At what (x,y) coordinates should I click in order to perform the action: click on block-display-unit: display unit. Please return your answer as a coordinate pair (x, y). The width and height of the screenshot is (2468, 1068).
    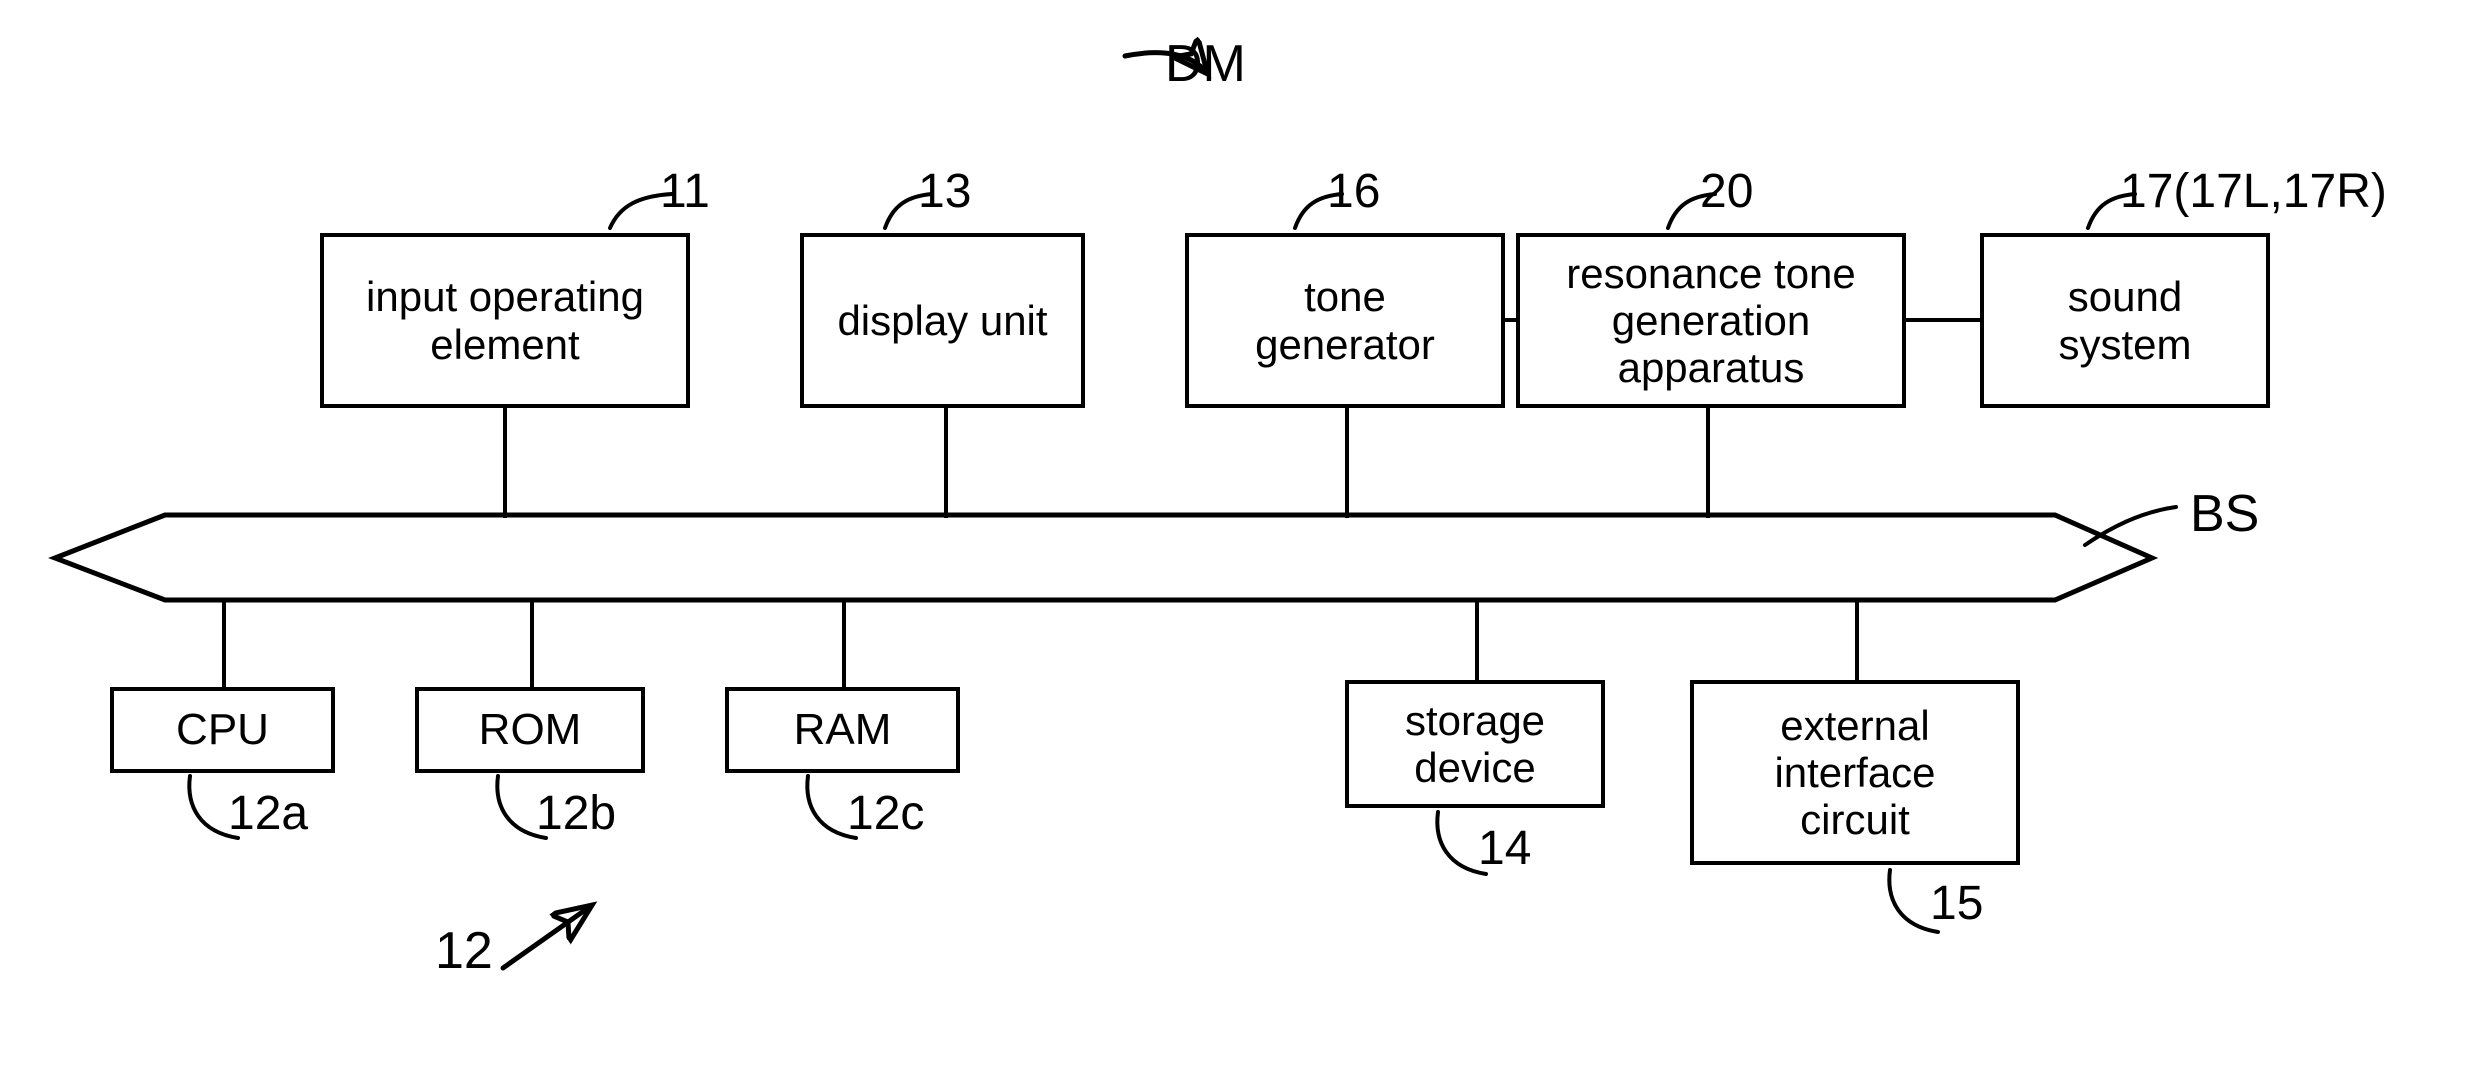
    Looking at the image, I should click on (942, 320).